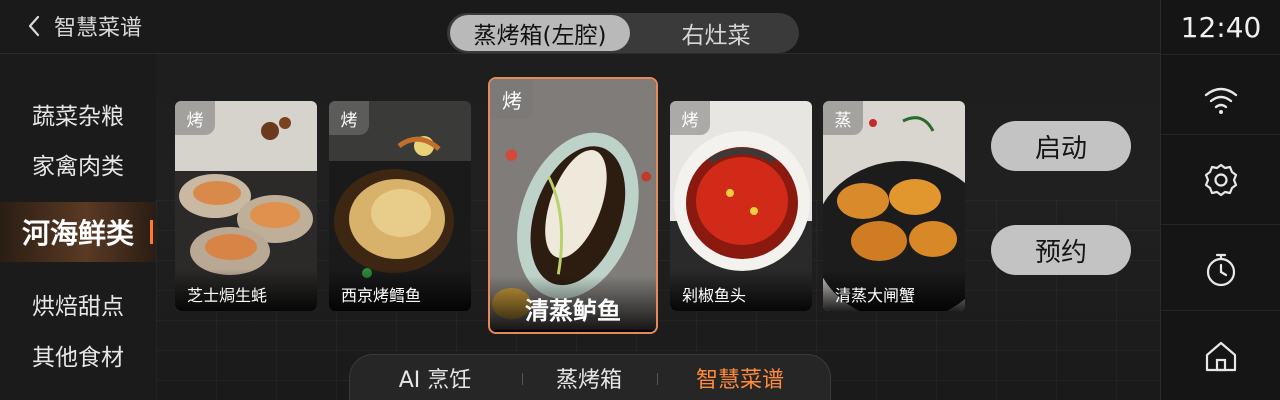  What do you see at coordinates (98, 28) in the screenshot?
I see `page-title: 智慧菜谱` at bounding box center [98, 28].